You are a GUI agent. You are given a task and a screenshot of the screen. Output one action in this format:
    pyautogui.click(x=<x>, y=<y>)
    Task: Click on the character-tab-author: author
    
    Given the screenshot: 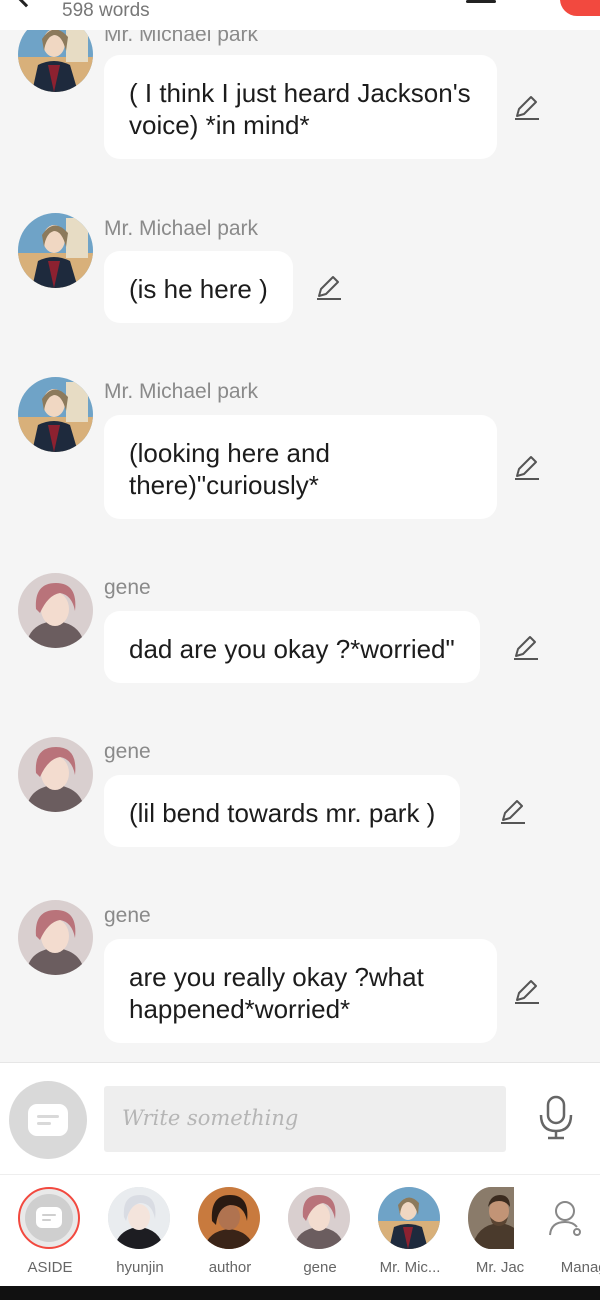 What is the action you would take?
    pyautogui.click(x=227, y=1235)
    